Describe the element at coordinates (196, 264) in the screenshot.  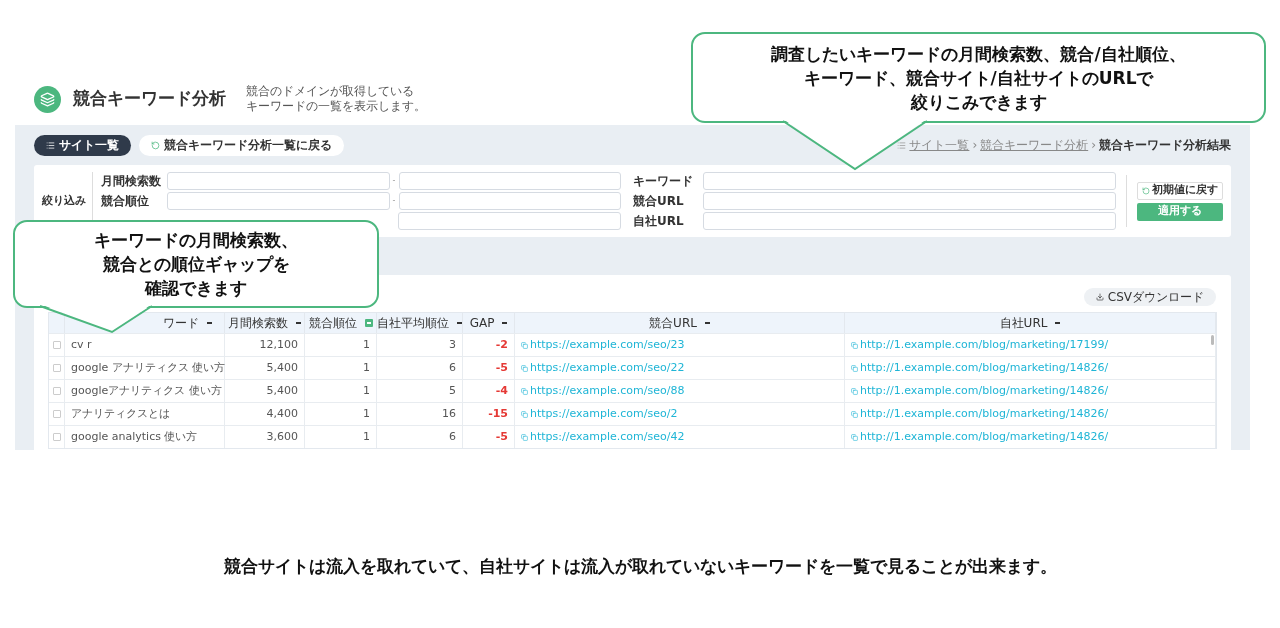
I see `callout-text: キーワードの月間検索数、 競合との順位ギャップを 確認できます` at that location.